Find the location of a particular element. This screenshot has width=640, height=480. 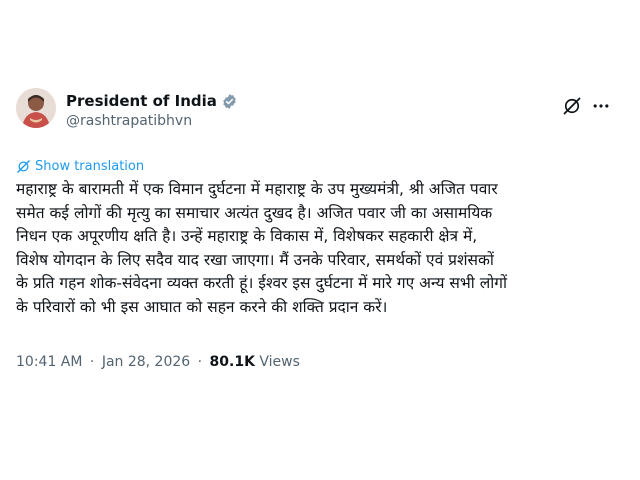

tweet-date: Jan 28, 2026 is located at coordinates (146, 362).